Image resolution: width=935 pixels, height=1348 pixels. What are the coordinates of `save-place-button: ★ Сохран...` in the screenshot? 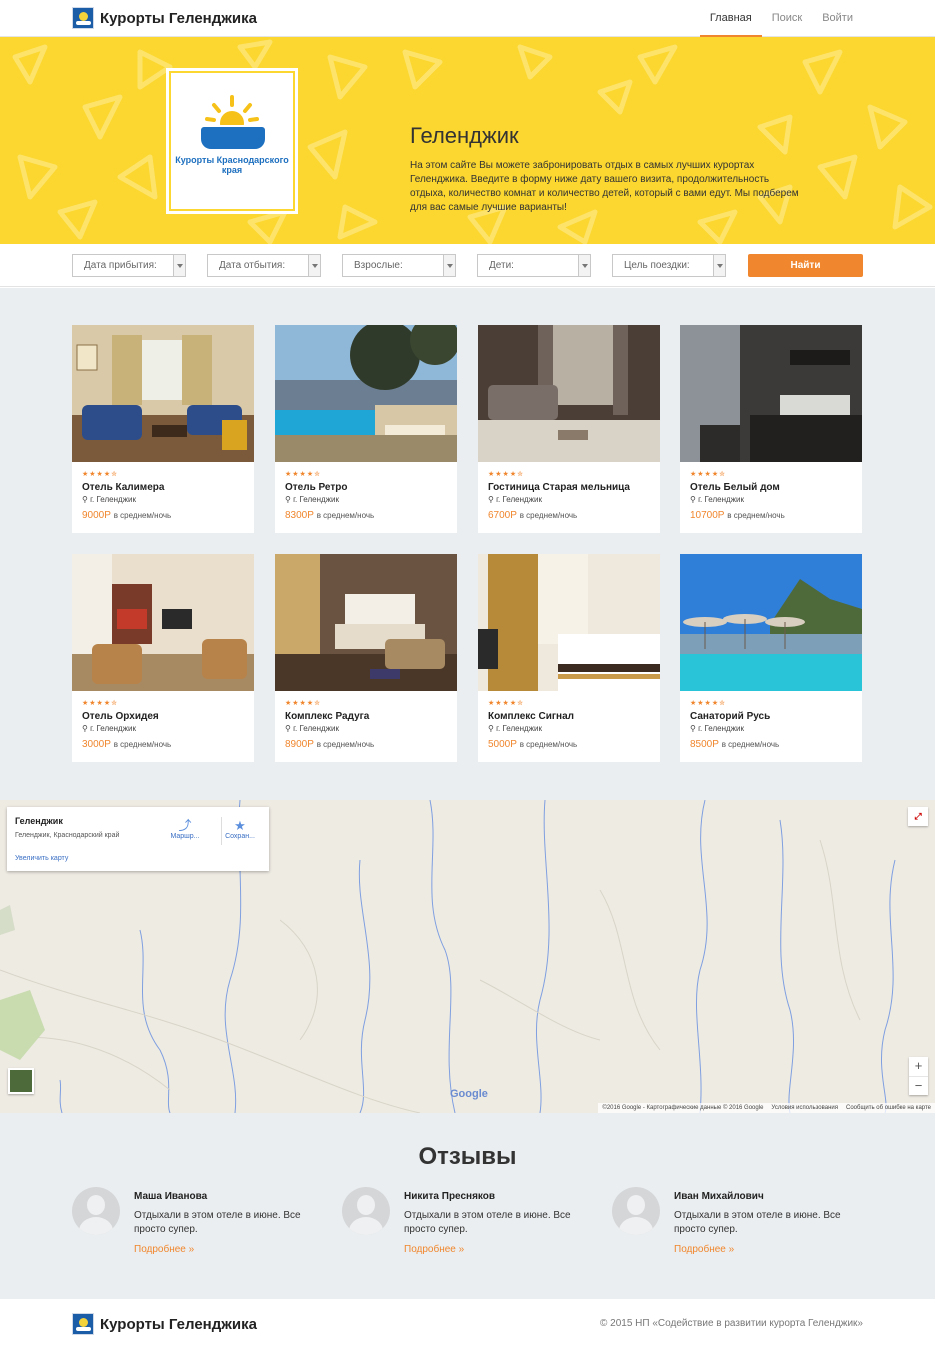 It's located at (240, 830).